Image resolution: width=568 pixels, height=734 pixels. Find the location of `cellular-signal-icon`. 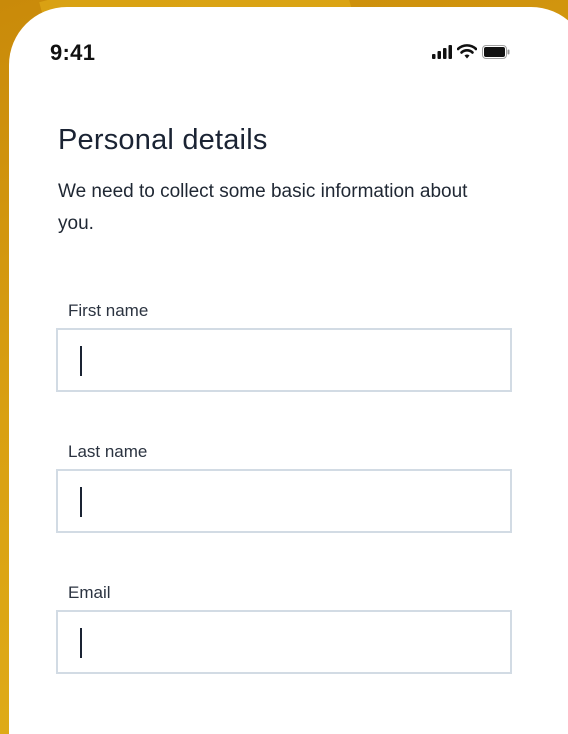

cellular-signal-icon is located at coordinates (442, 54).